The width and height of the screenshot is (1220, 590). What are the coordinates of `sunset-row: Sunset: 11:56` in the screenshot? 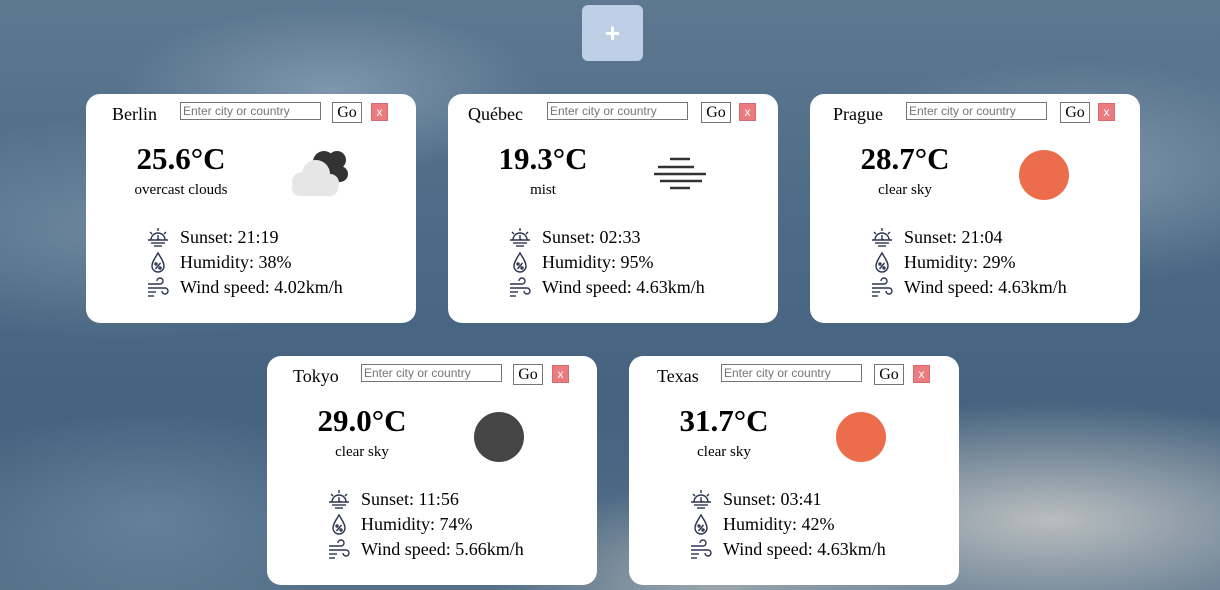 It's located at (425, 499).